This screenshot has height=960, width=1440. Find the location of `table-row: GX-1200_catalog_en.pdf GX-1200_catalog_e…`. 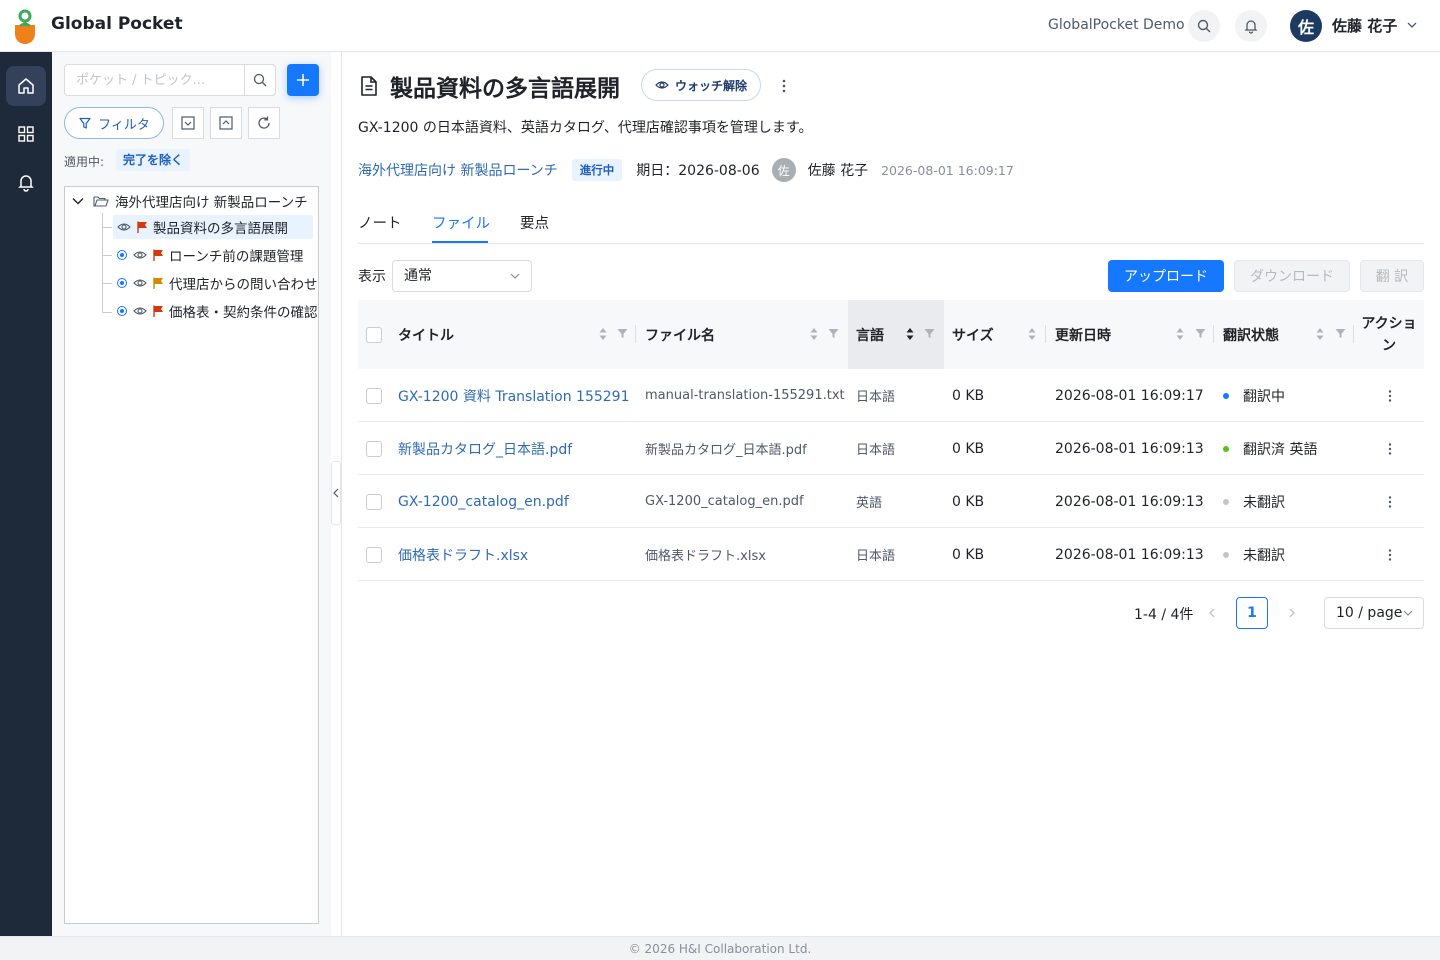

table-row: GX-1200_catalog_en.pdf GX-1200_catalog_e… is located at coordinates (891, 501).